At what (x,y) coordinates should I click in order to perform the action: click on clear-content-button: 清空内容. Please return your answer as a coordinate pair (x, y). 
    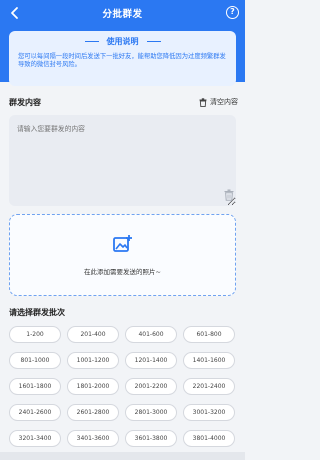
    Looking at the image, I should click on (218, 102).